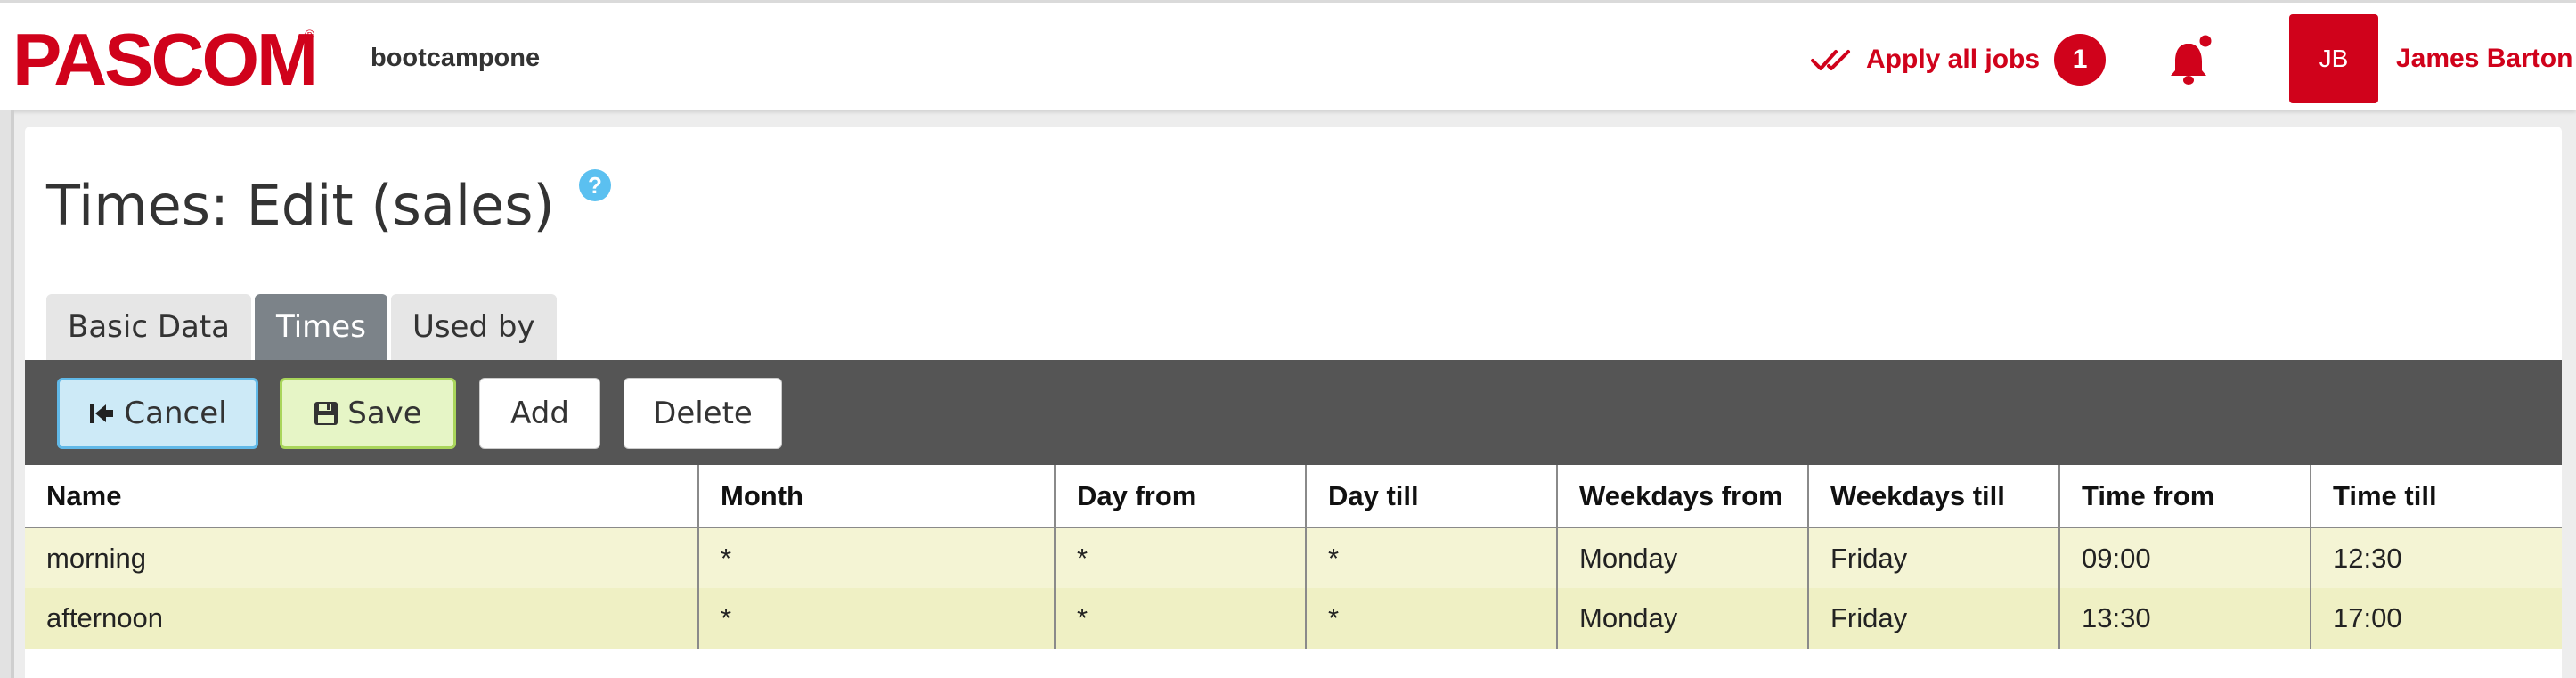  I want to click on cell-time-till: 12:30, so click(2436, 558).